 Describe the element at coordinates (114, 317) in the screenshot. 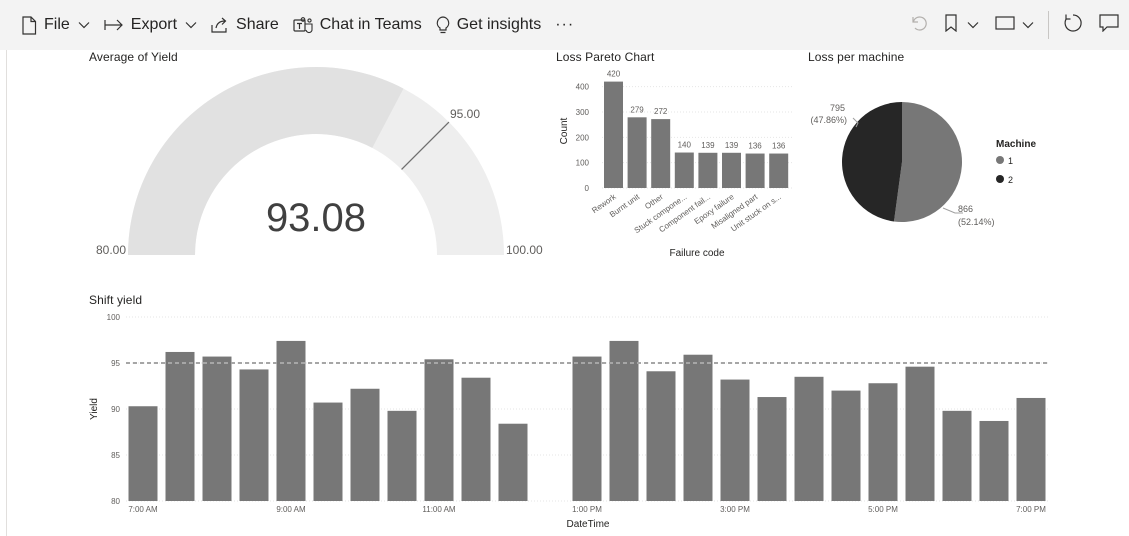

I see `y-tick-label: 100` at that location.